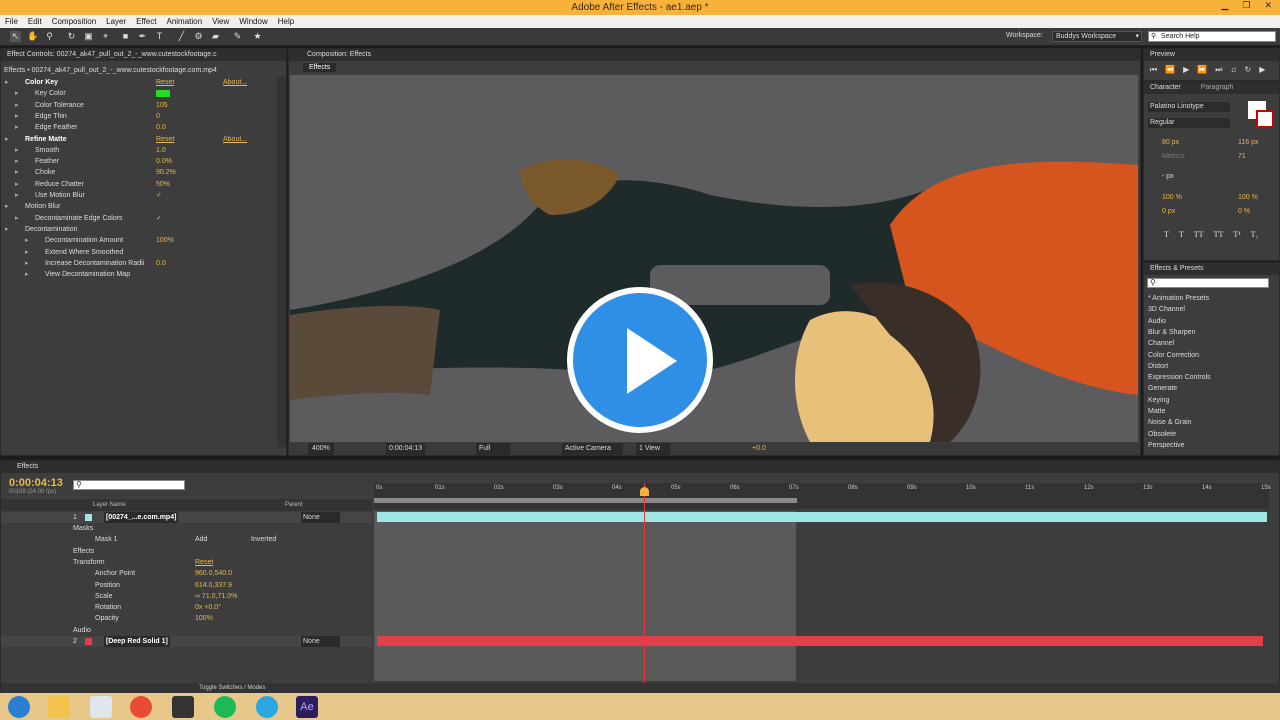 The image size is (1280, 720). What do you see at coordinates (640, 360) in the screenshot?
I see `play-button` at bounding box center [640, 360].